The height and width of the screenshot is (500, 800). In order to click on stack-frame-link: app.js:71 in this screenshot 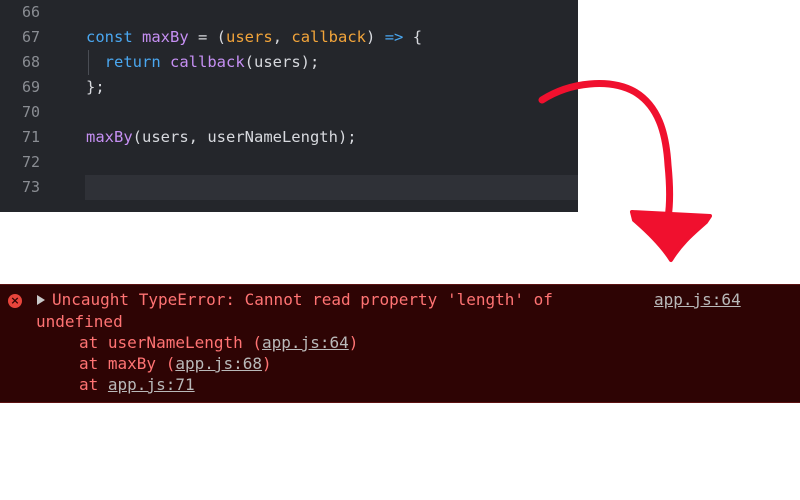, I will do `click(151, 384)`.